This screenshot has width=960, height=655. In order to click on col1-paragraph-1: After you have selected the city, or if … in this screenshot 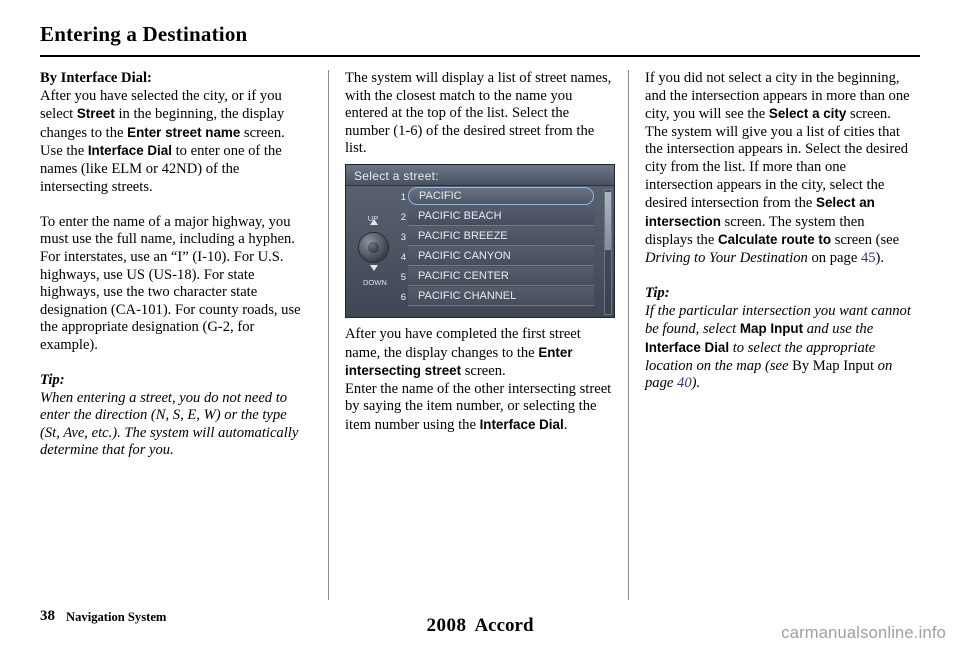, I will do `click(175, 142)`.